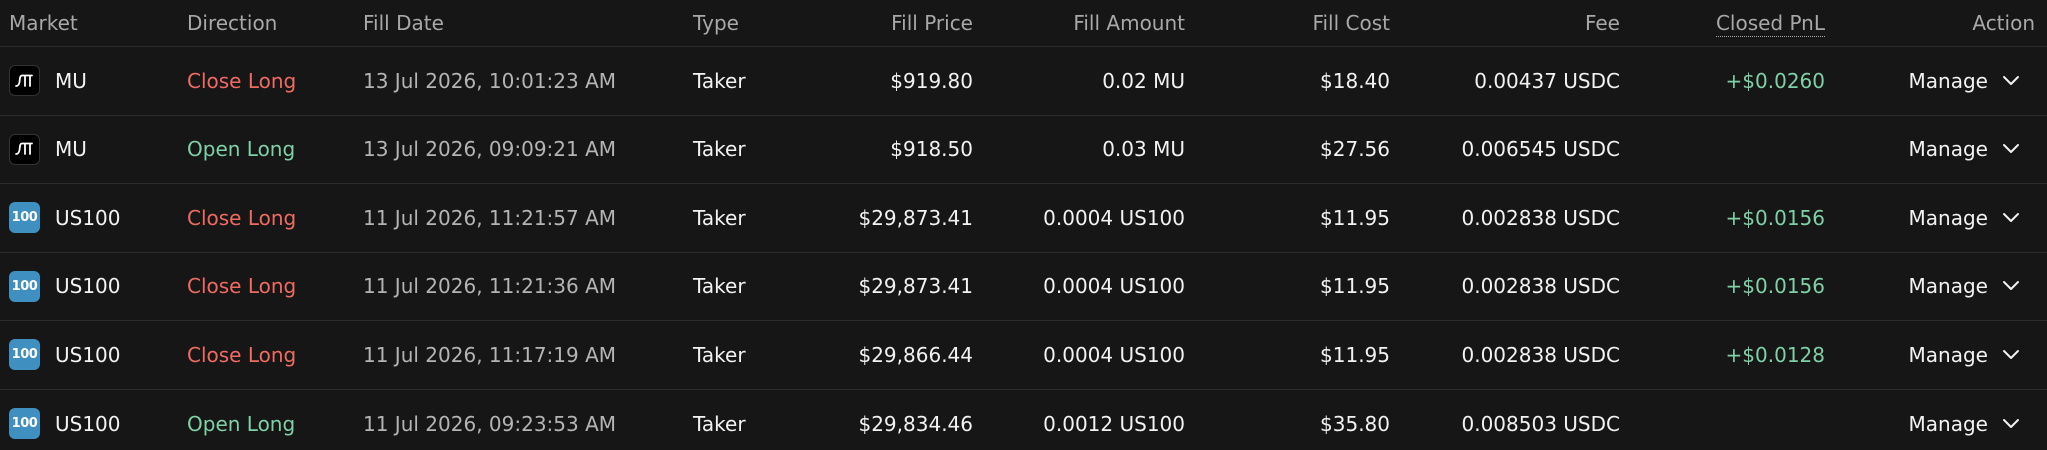 The height and width of the screenshot is (450, 2047). Describe the element at coordinates (1143, 80) in the screenshot. I see `fill-amount-cell: 0.02 MU` at that location.